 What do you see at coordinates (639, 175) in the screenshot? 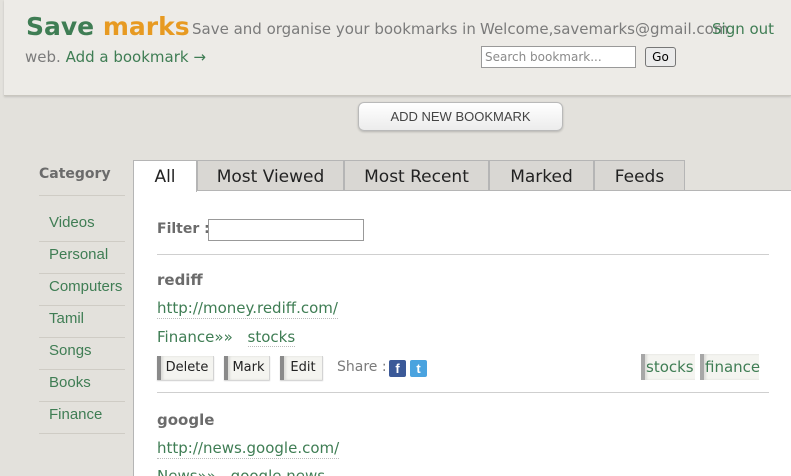
I see `tab-feeds: Feeds` at bounding box center [639, 175].